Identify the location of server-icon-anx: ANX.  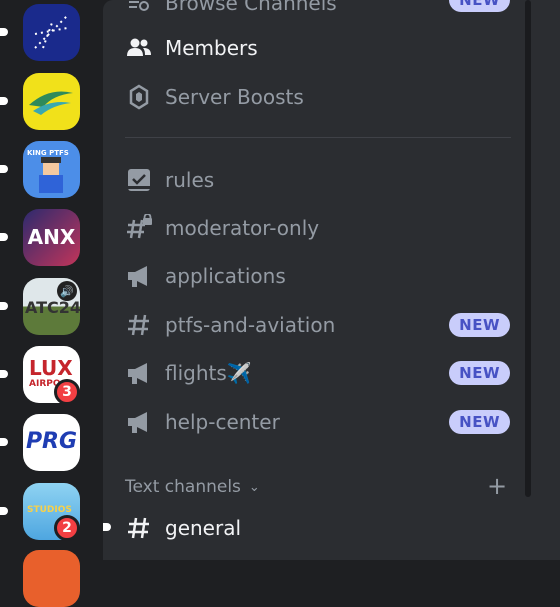
(51, 237).